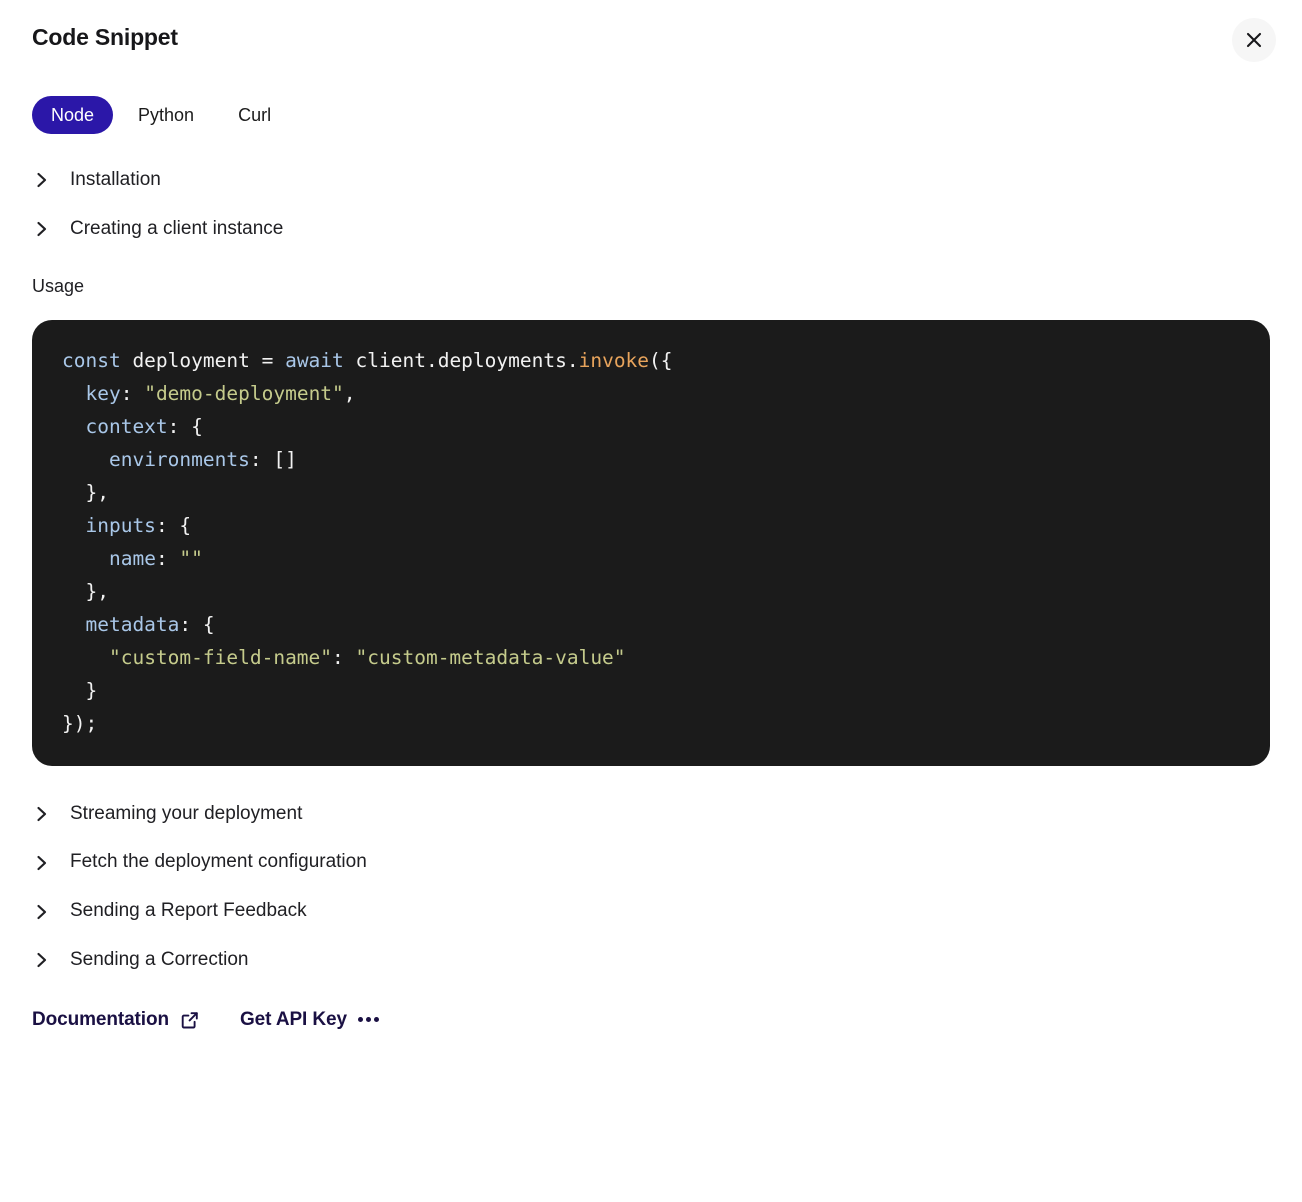  I want to click on code-token: client.deployments., so click(461, 360).